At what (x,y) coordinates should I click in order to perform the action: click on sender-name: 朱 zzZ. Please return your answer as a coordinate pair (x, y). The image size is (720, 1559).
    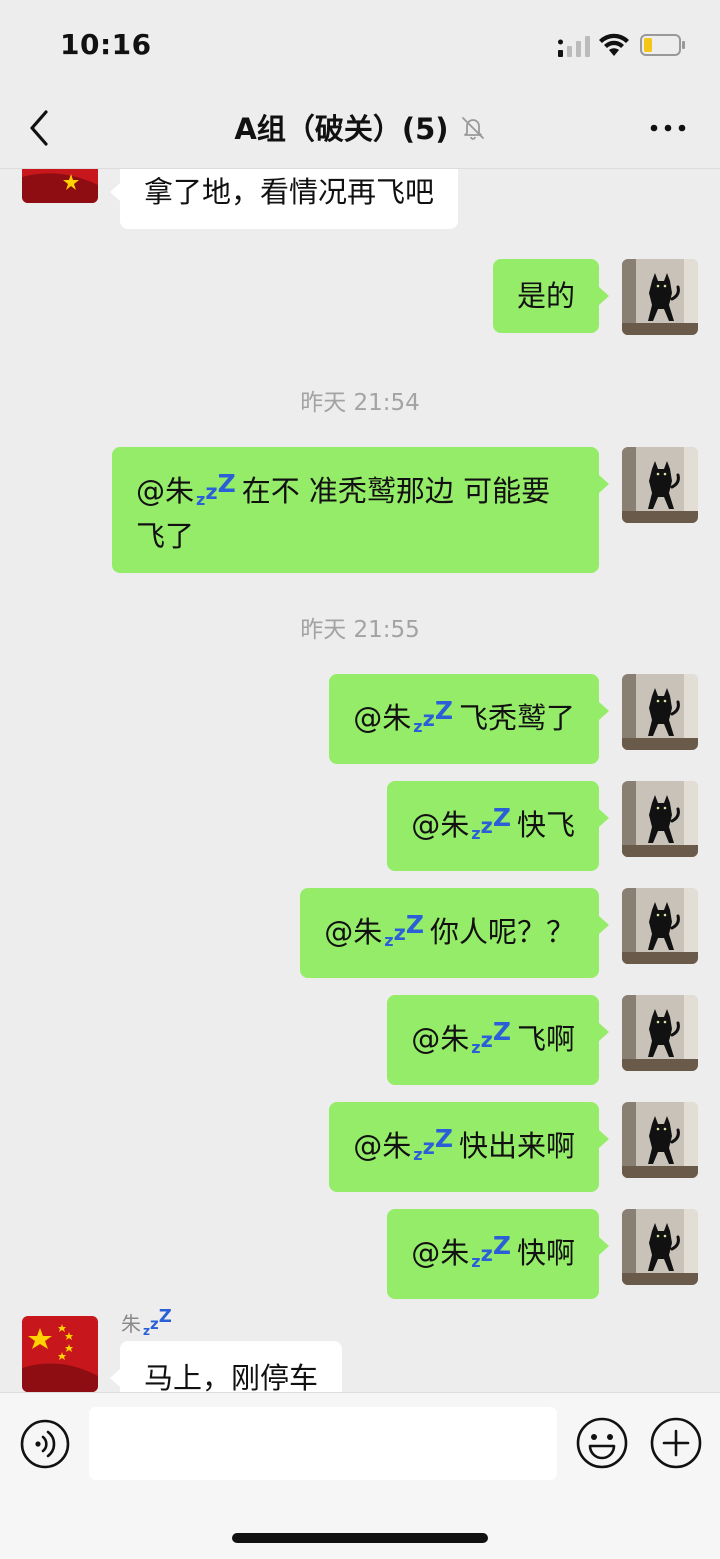
    Looking at the image, I should click on (149, 1322).